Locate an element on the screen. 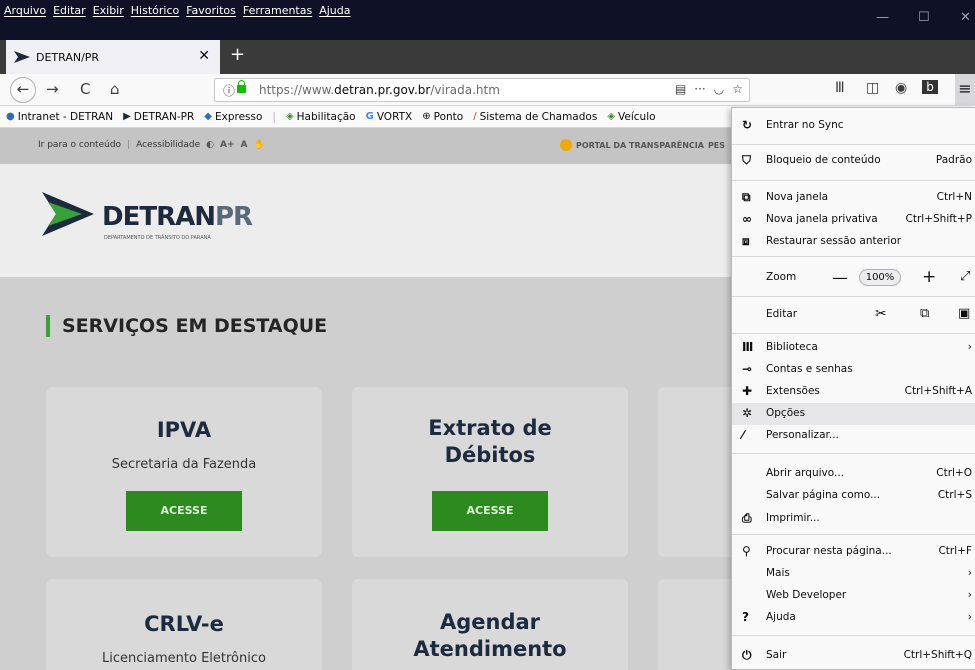 Image resolution: width=975 pixels, height=670 pixels. menu-favoritos: Favoritos is located at coordinates (211, 10).